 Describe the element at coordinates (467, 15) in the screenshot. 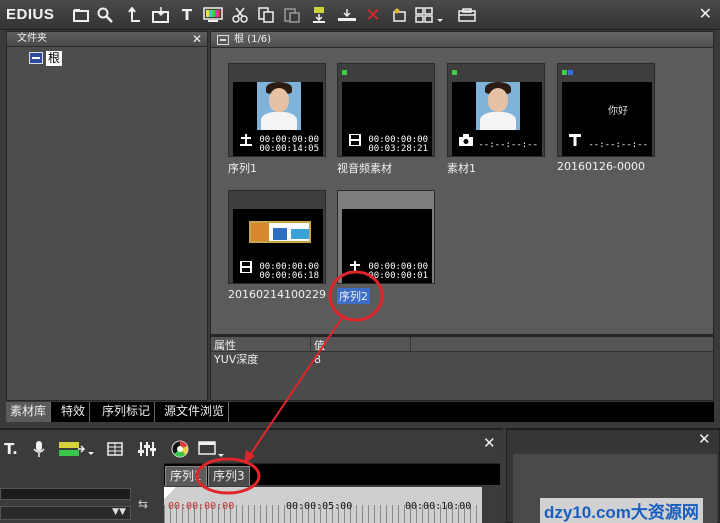

I see `bin-icon` at that location.